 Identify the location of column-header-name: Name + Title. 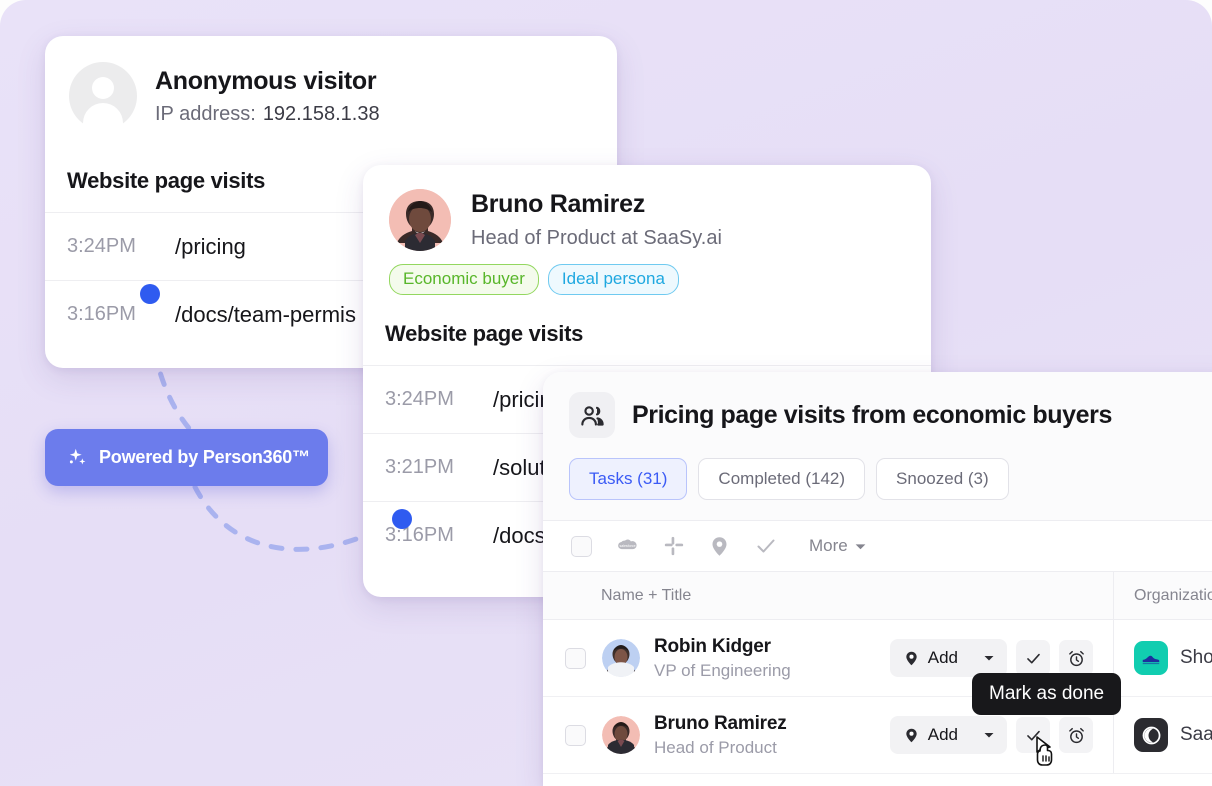
(646, 595).